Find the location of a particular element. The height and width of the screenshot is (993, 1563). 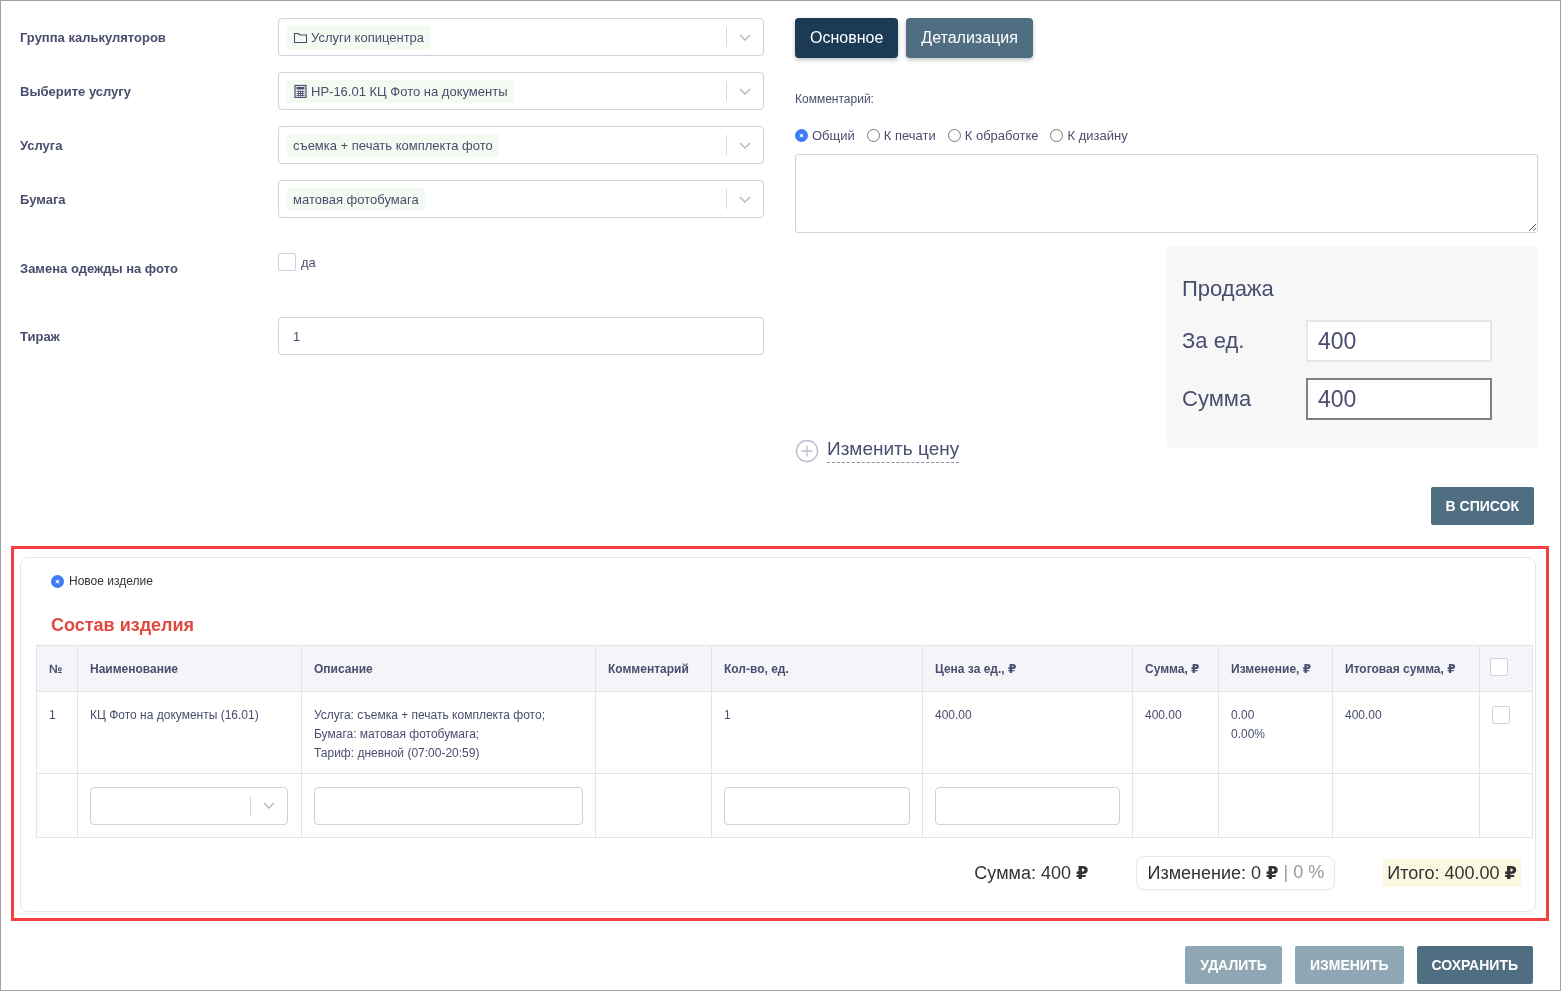

selected-value: съемка + печать комплекта фото is located at coordinates (393, 145).